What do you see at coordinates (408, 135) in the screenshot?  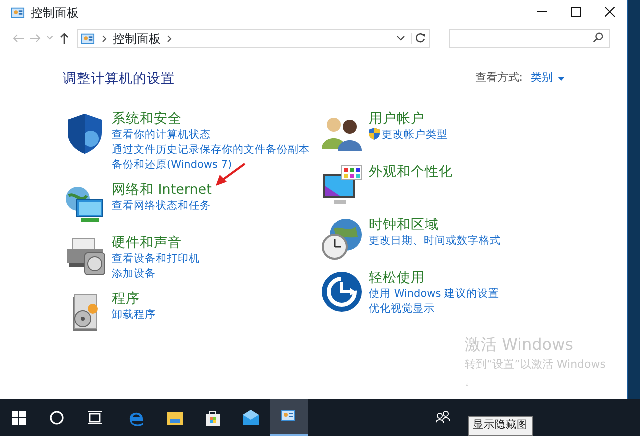 I see `task-link: 更改帐户类型` at bounding box center [408, 135].